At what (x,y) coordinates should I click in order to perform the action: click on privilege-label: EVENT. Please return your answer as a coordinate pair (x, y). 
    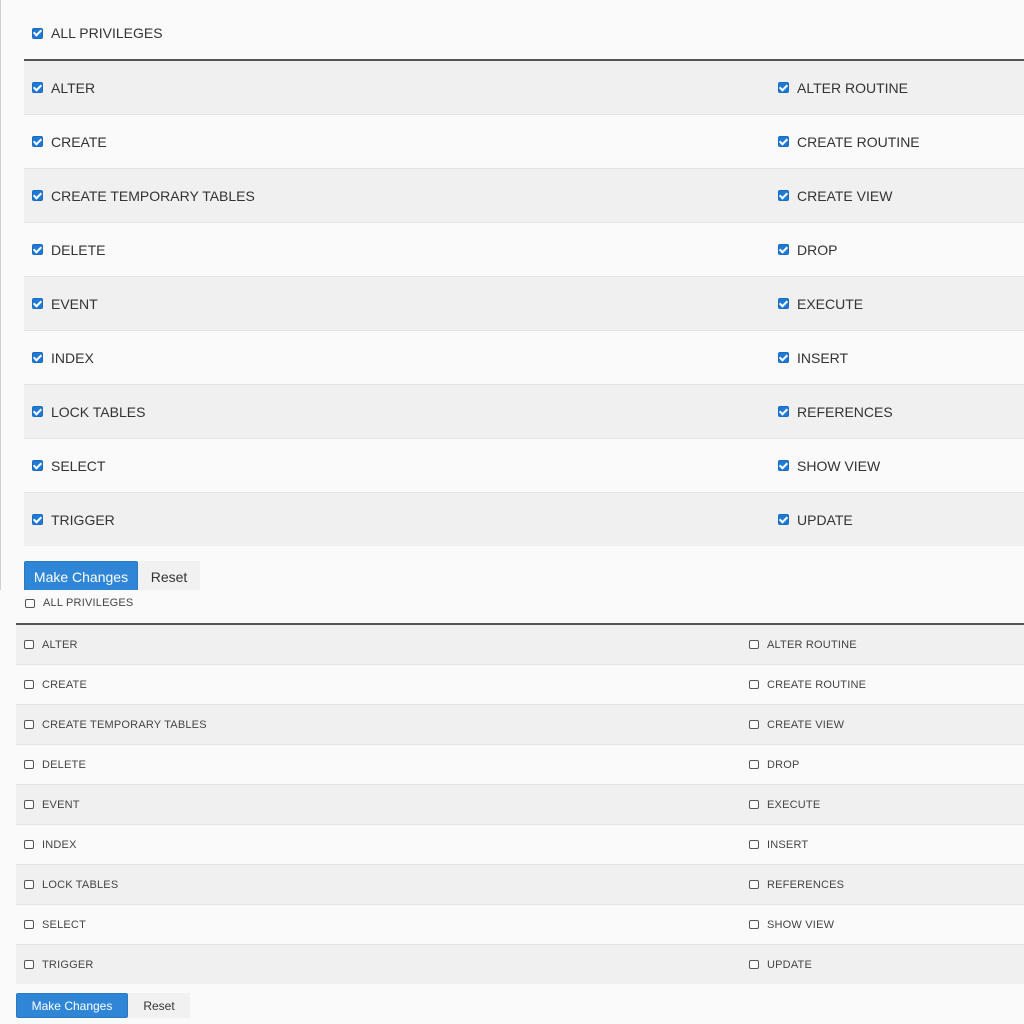
    Looking at the image, I should click on (61, 804).